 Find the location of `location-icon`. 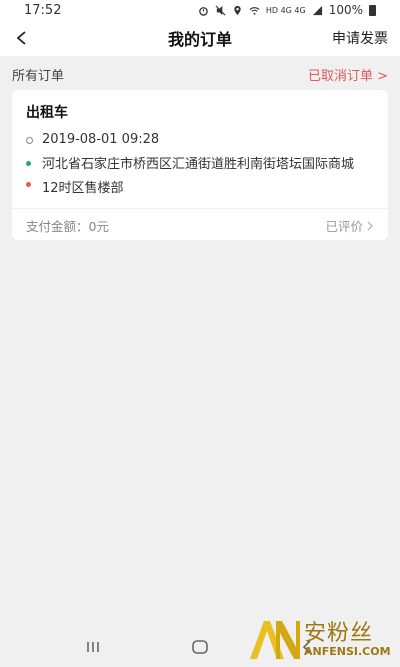

location-icon is located at coordinates (237, 10).